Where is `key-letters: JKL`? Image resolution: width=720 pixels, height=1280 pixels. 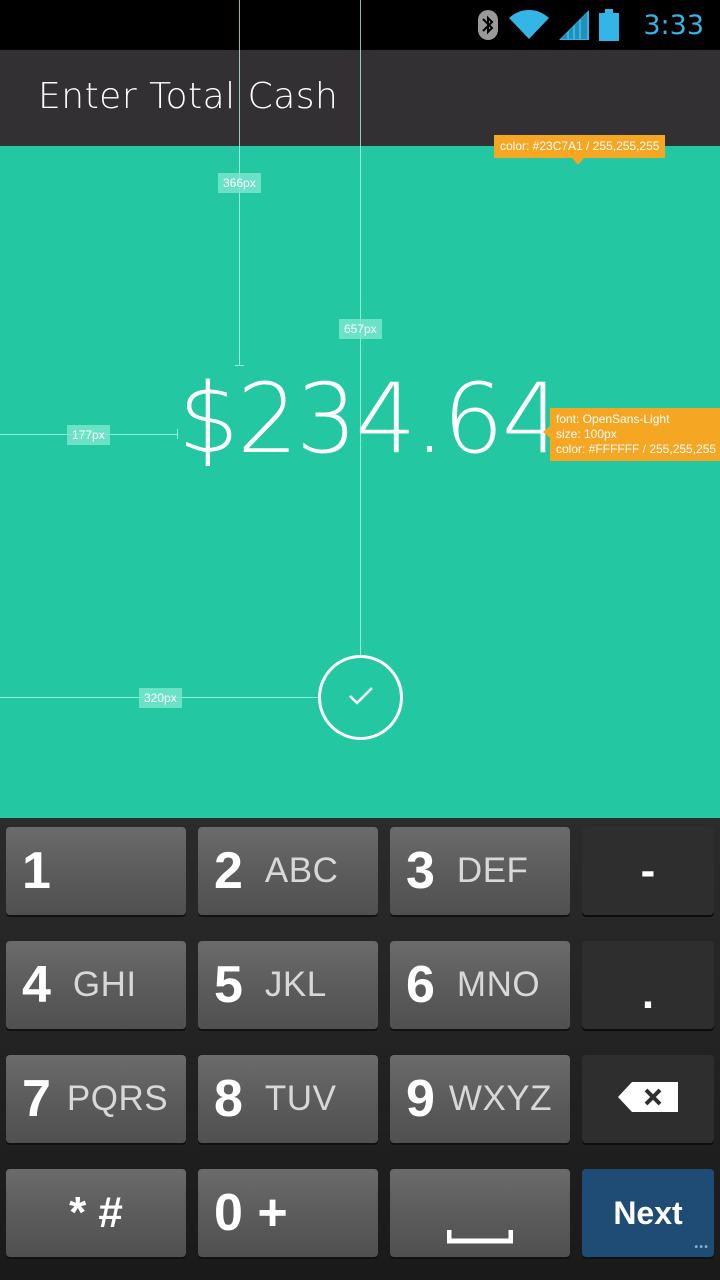
key-letters: JKL is located at coordinates (295, 984).